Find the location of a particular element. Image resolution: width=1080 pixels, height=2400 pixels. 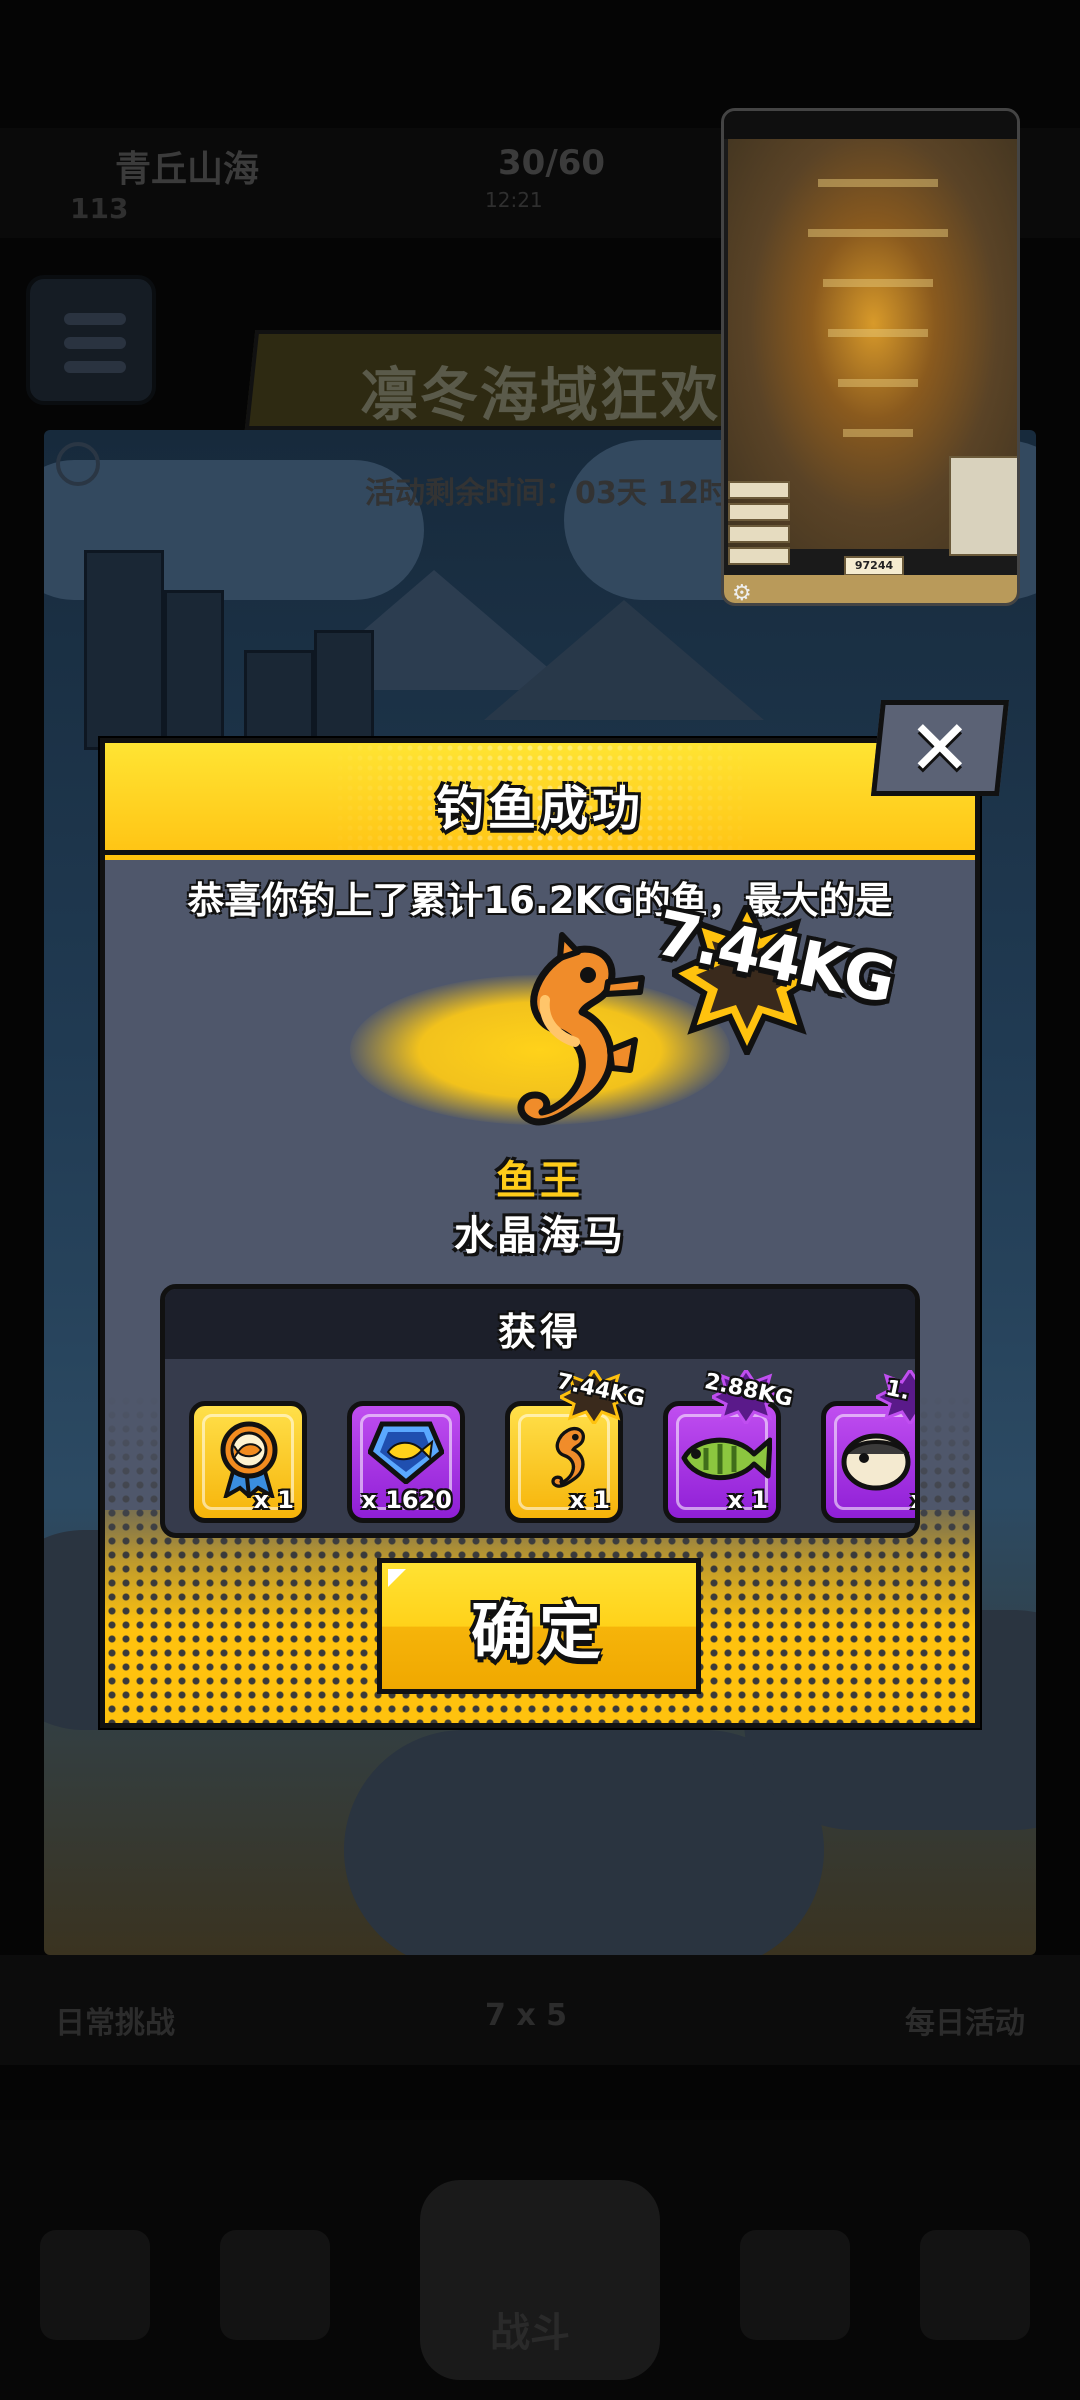

reward-item: 7.44KG x 1 is located at coordinates (576, 1446).